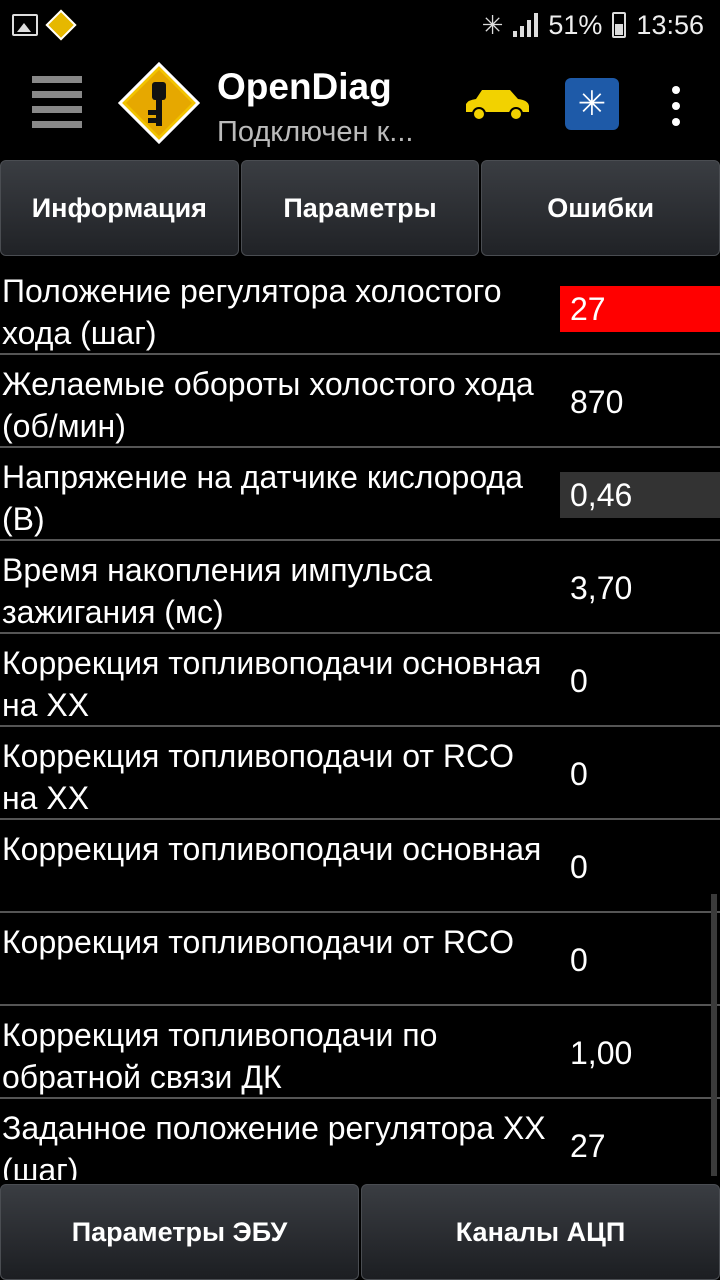 This screenshot has height=1280, width=720. Describe the element at coordinates (714, 1035) in the screenshot. I see `list-scrollbar` at that location.